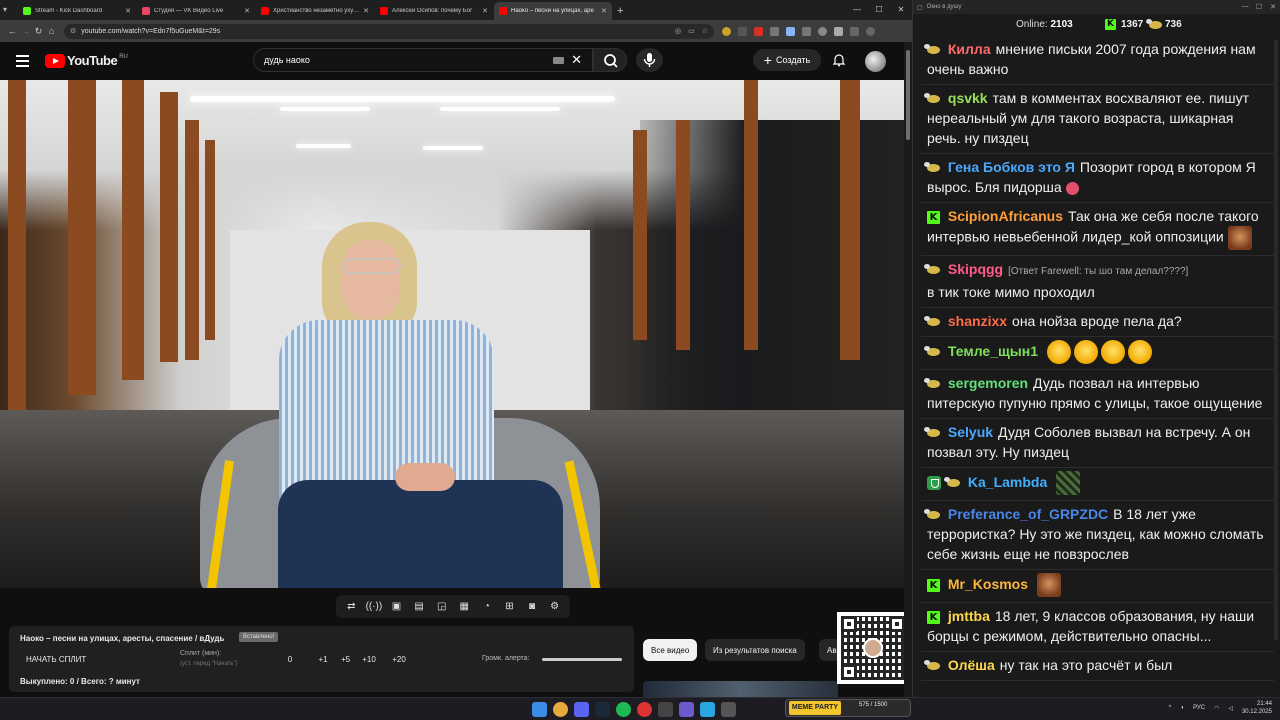 The image size is (1280, 720). I want to click on download-icon, so click(822, 31).